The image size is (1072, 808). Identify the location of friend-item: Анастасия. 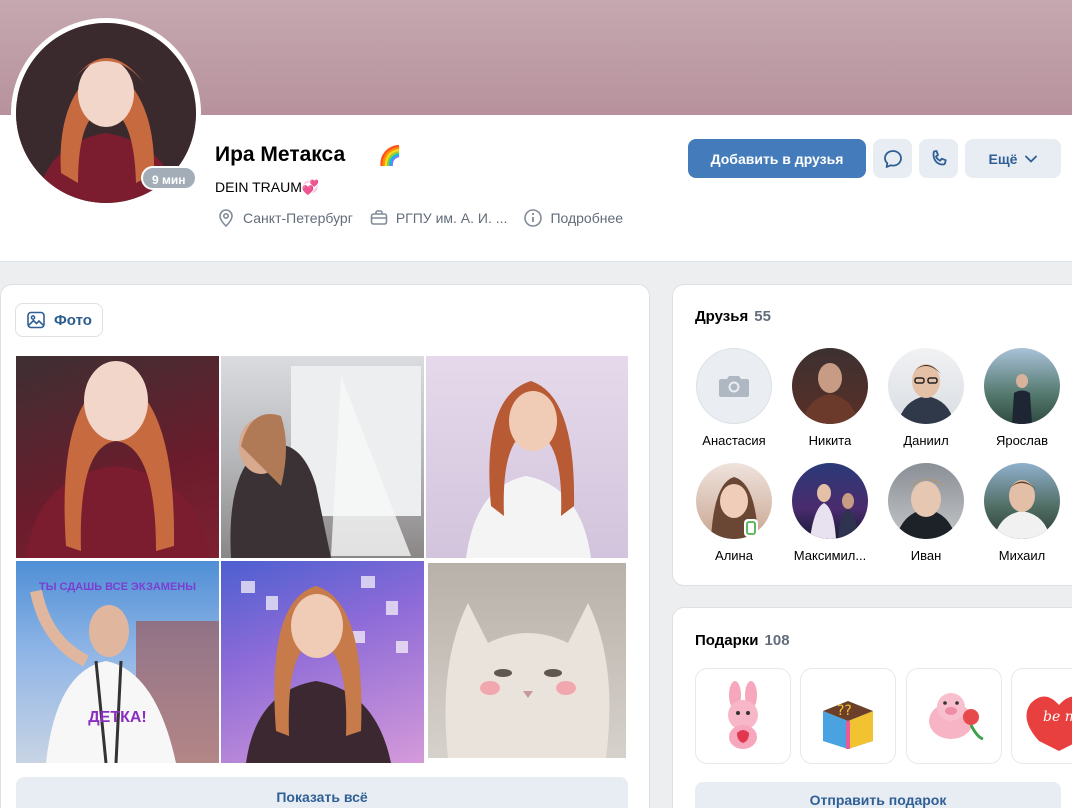
(734, 398).